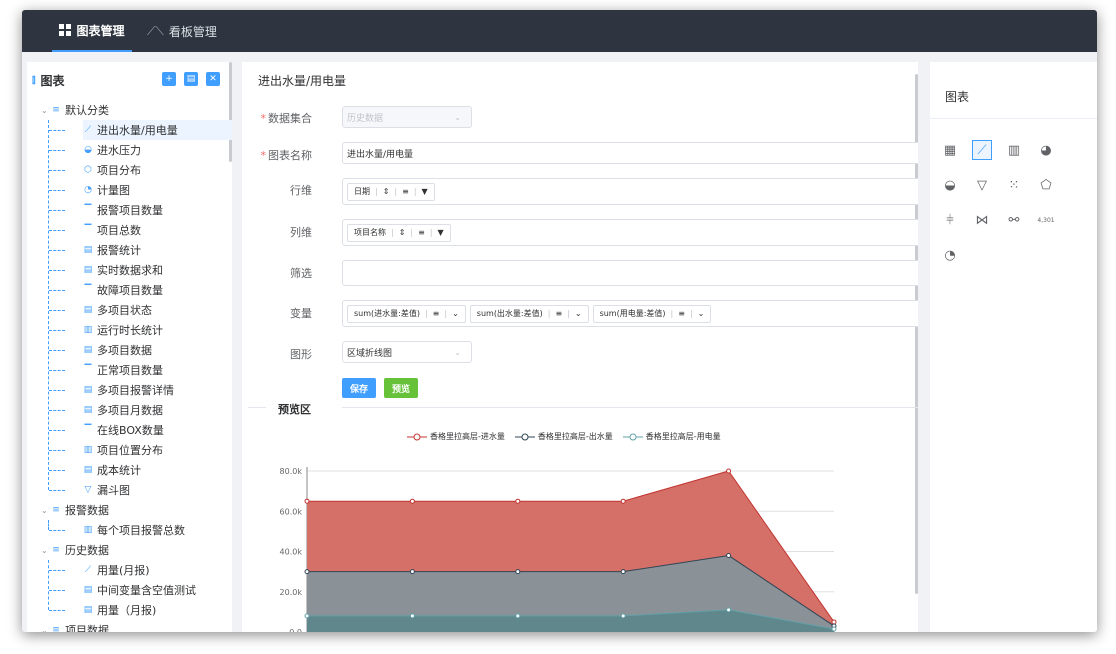  What do you see at coordinates (75, 110) in the screenshot?
I see `tree-group: ⌄ ≡ 默认分类` at bounding box center [75, 110].